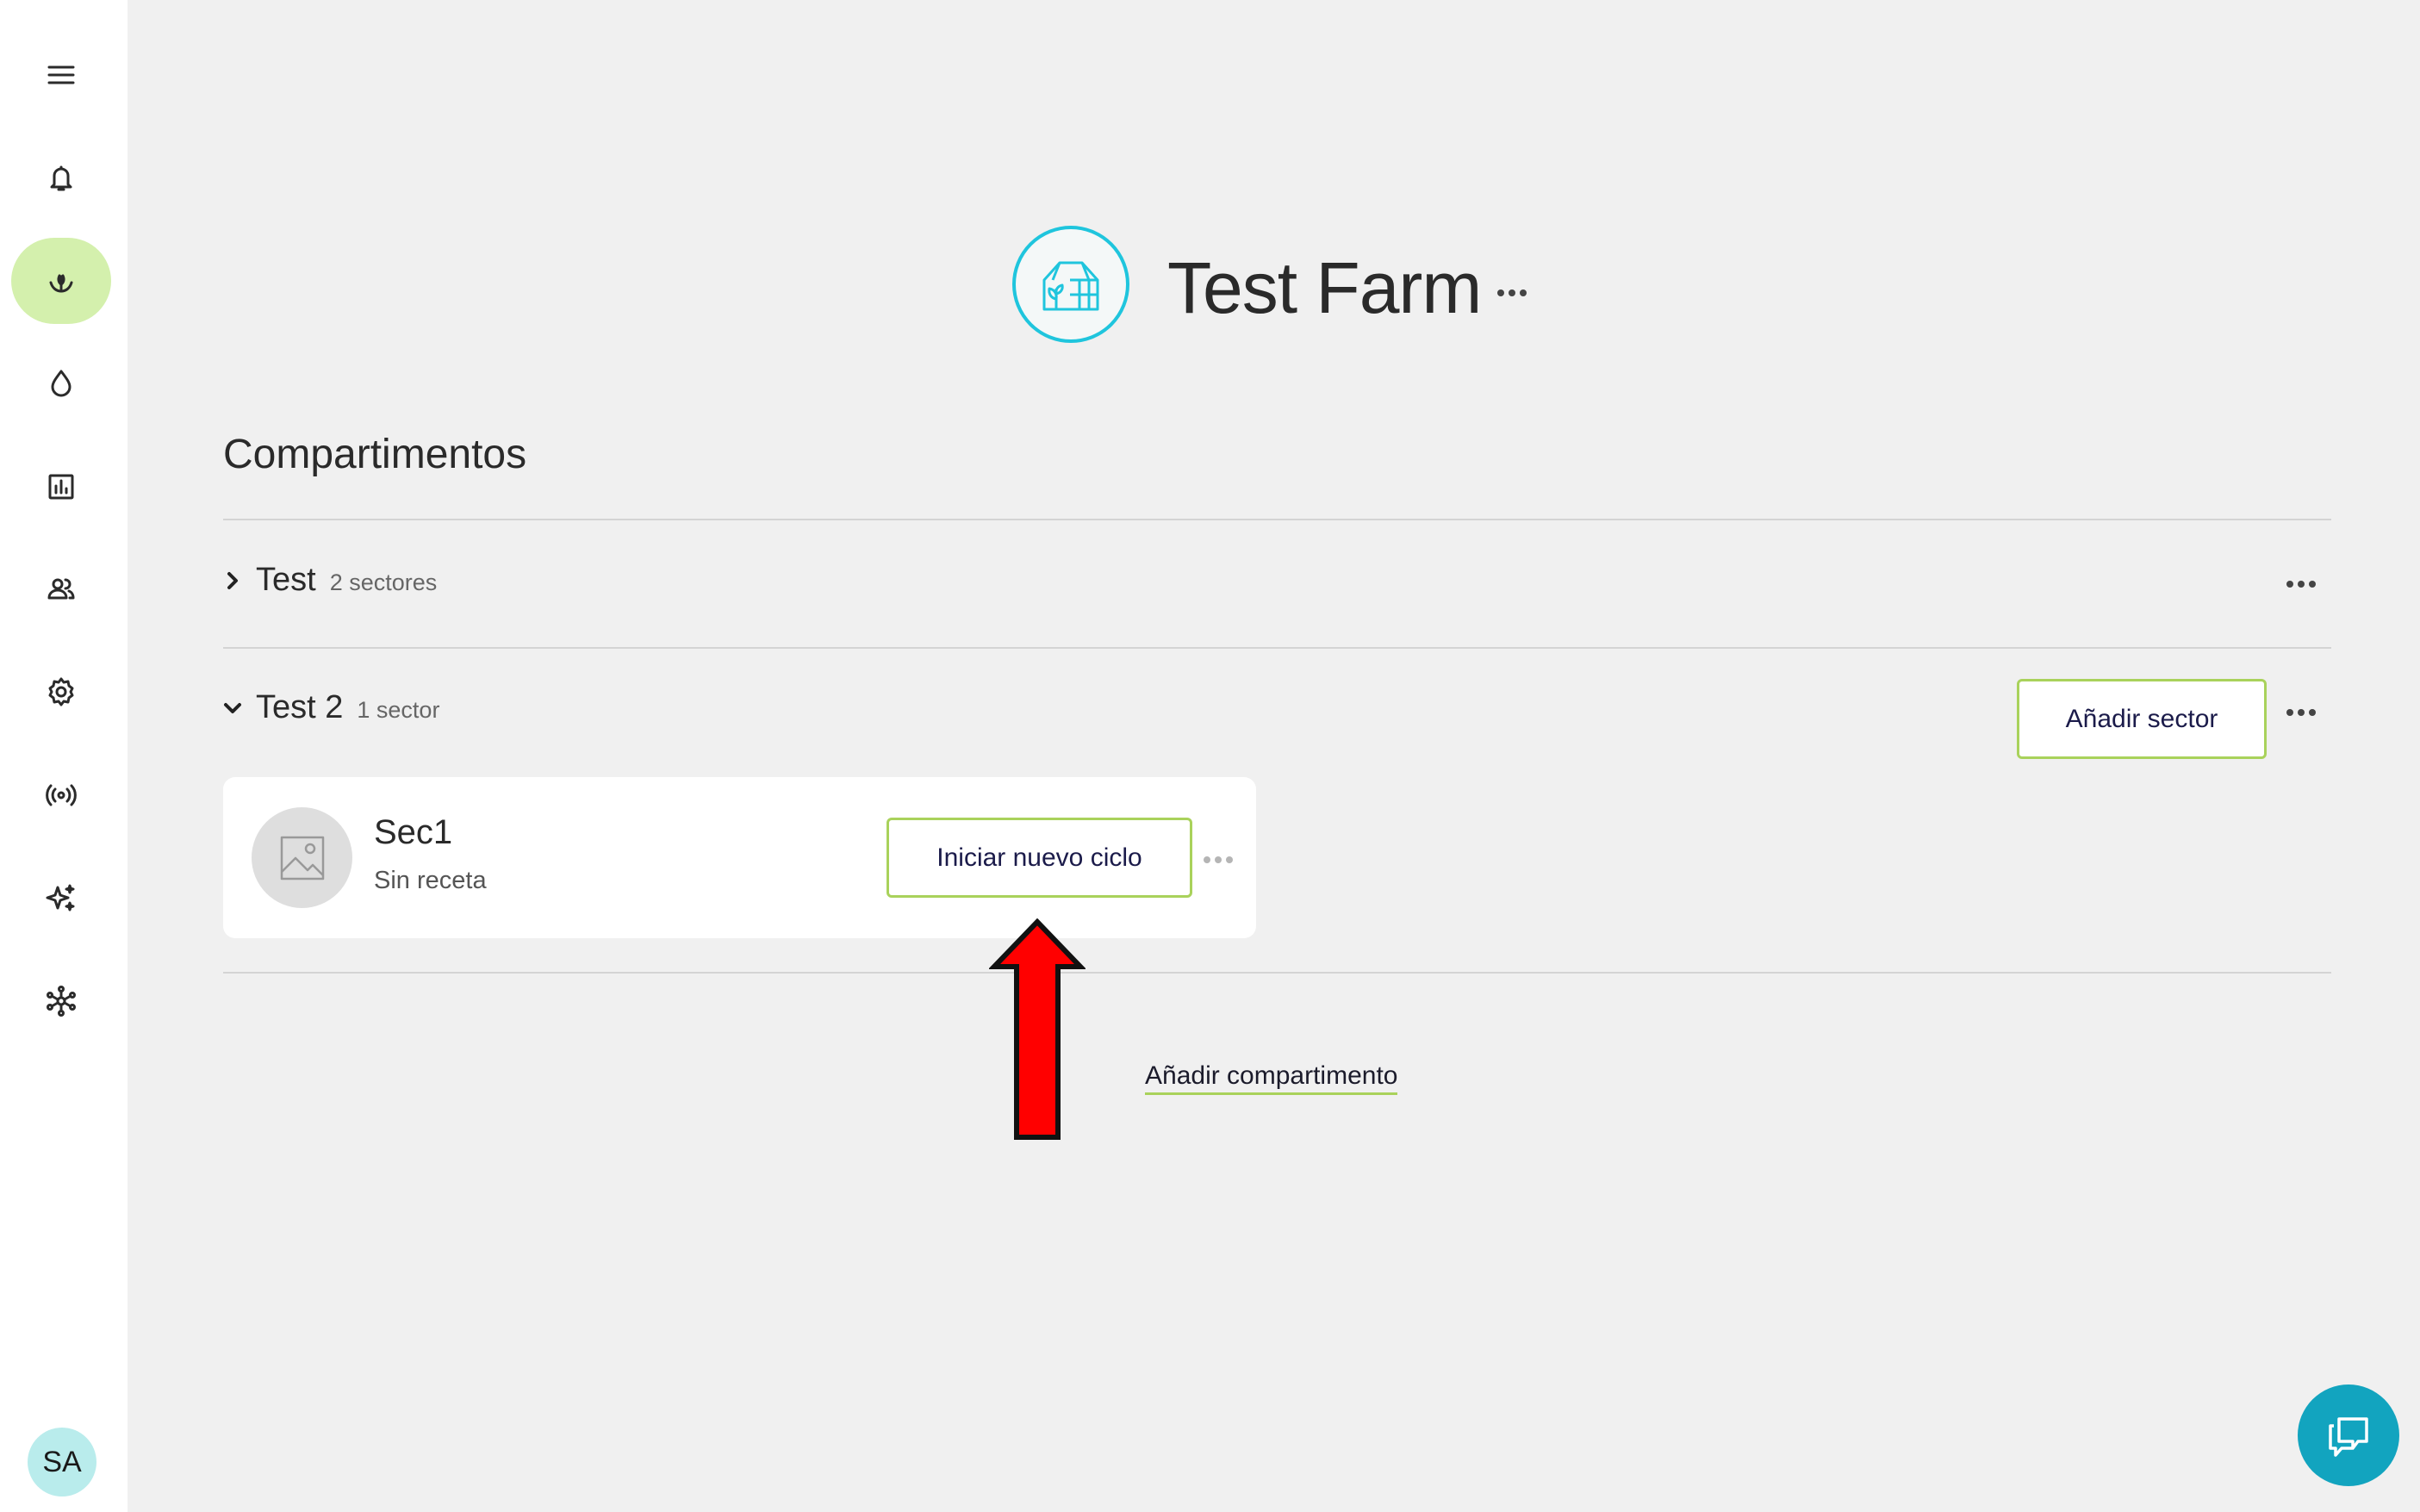 The image size is (2420, 1512). Describe the element at coordinates (61, 283) in the screenshot. I see `sprout-icon` at that location.